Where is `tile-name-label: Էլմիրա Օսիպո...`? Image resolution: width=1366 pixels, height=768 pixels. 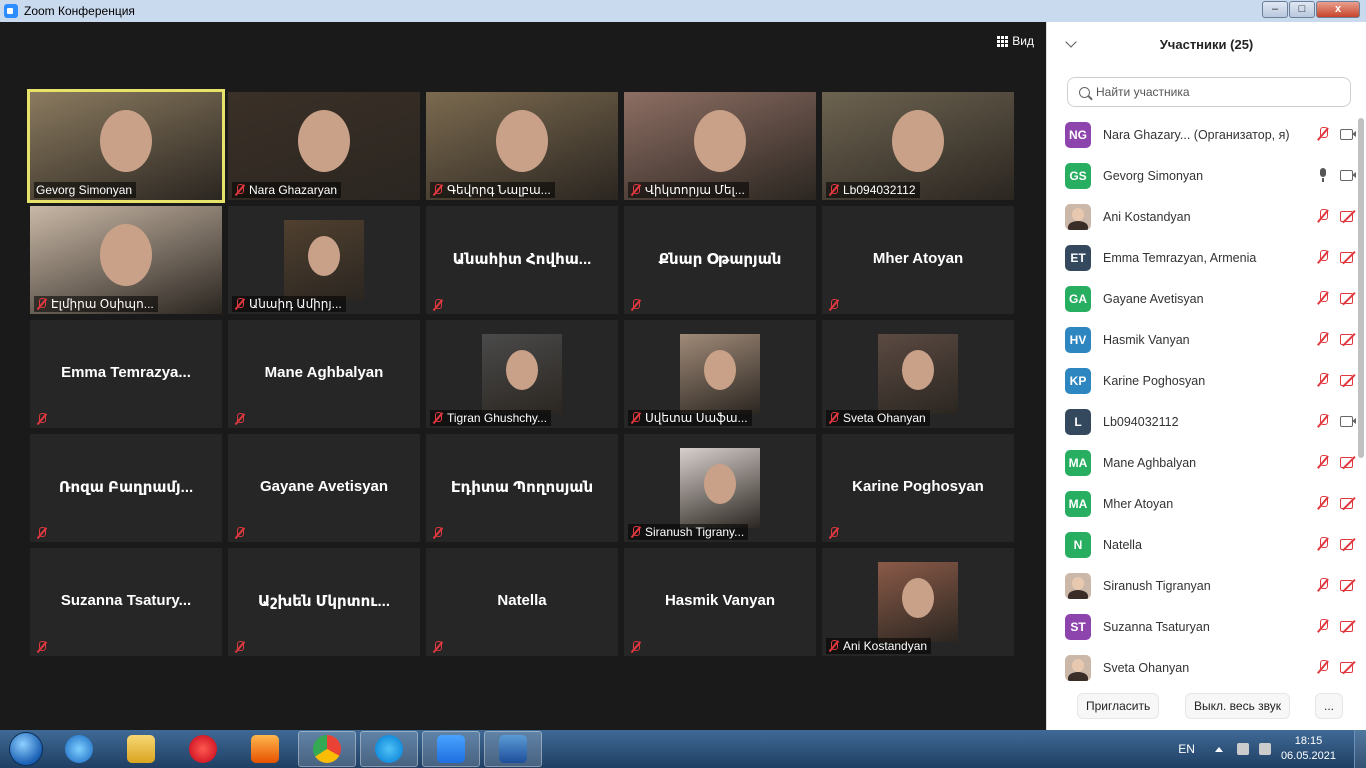
tile-name-label: Էլմիրա Օսիպո... is located at coordinates (96, 304).